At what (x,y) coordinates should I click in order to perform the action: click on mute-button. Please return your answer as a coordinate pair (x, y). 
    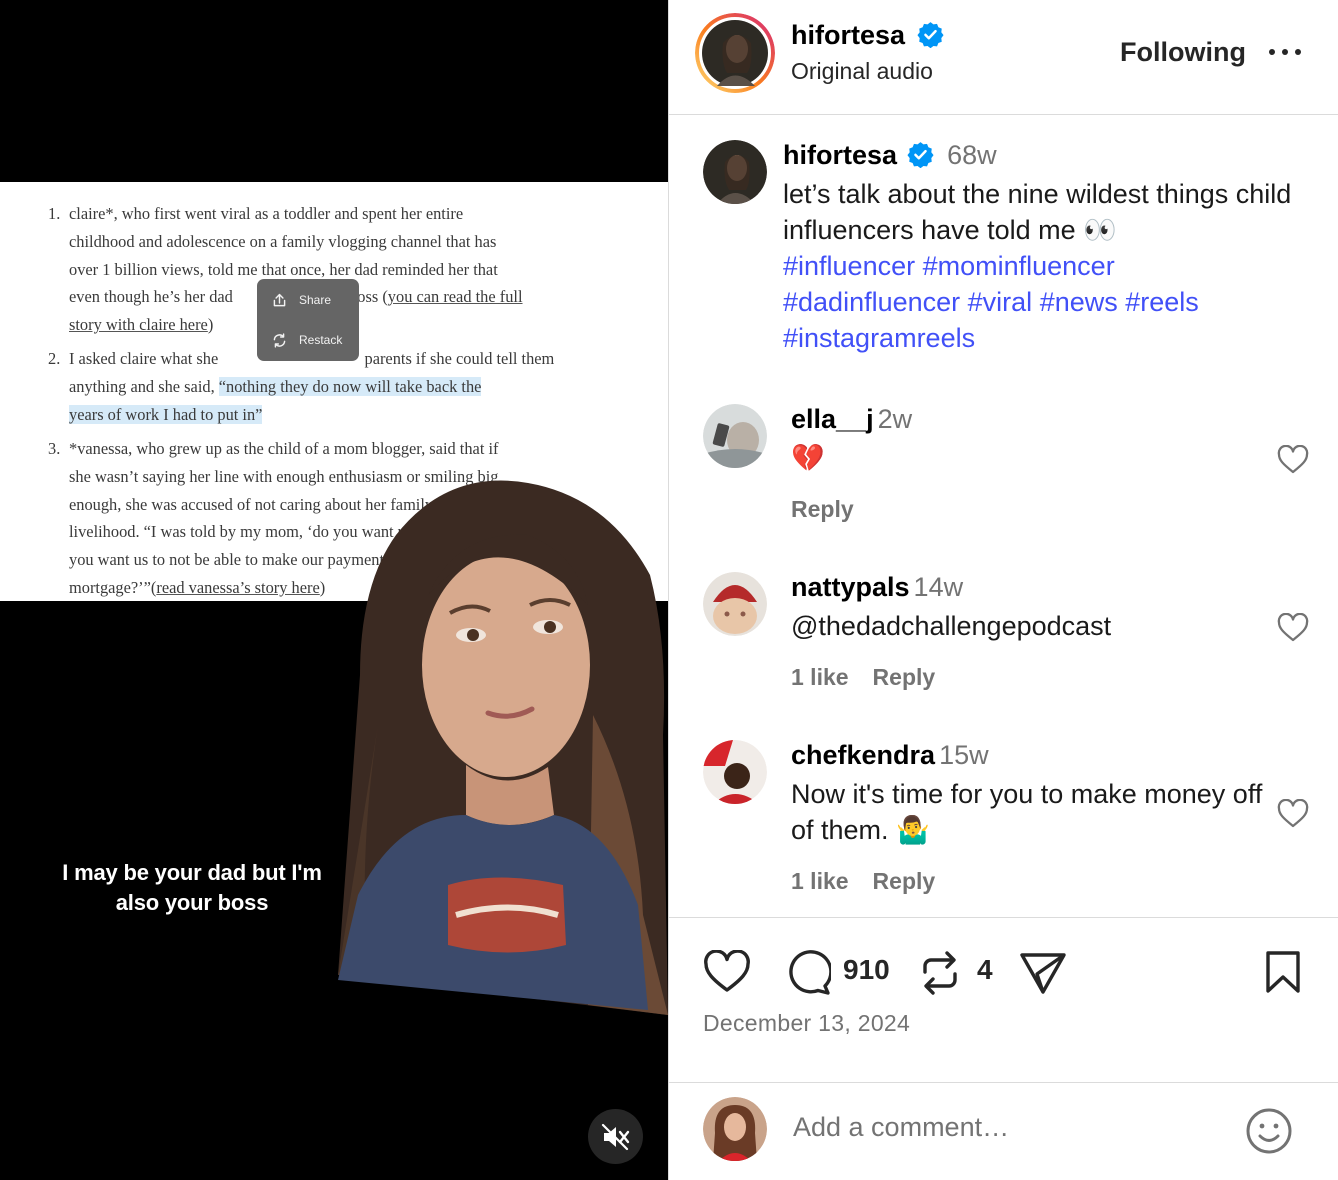
    Looking at the image, I should click on (615, 1136).